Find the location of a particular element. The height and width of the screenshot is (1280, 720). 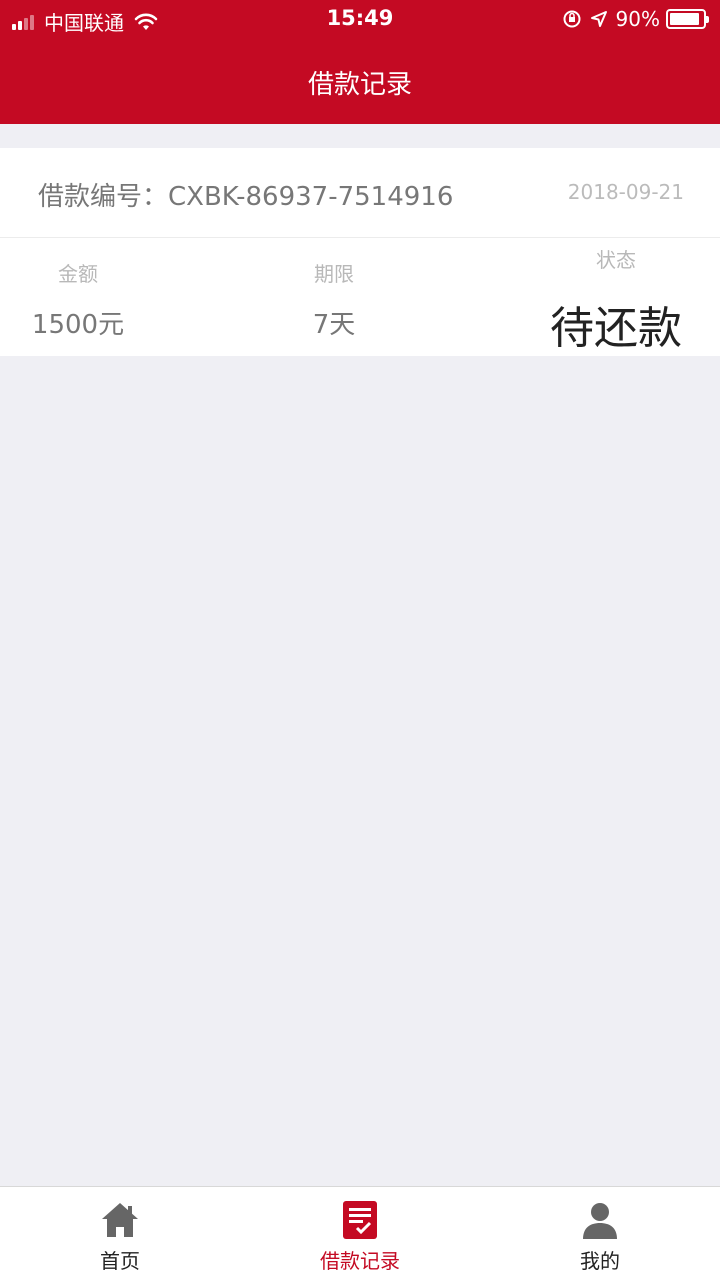

amount-value: 1500元 is located at coordinates (78, 325).